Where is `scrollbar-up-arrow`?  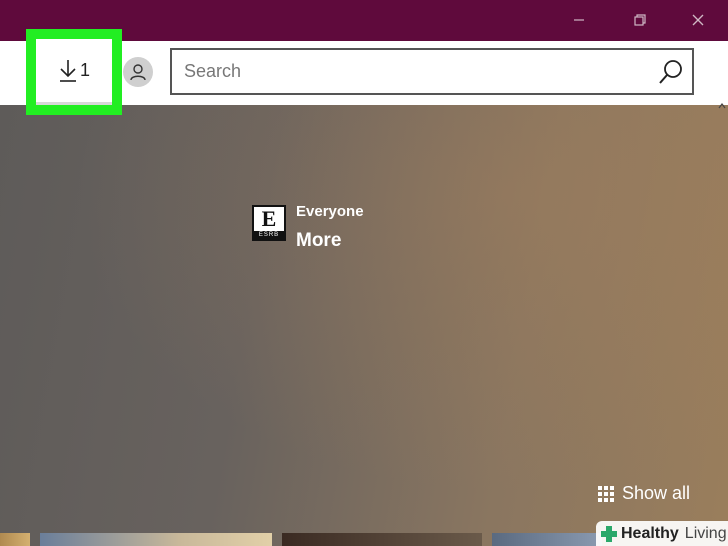 scrollbar-up-arrow is located at coordinates (722, 108).